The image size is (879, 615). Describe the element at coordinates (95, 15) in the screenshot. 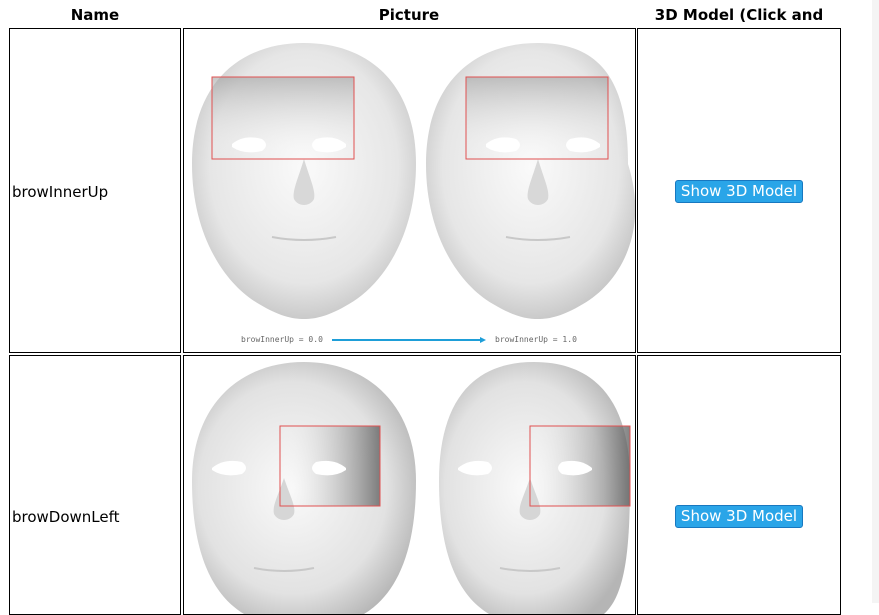

I see `column-header-name: Name` at that location.